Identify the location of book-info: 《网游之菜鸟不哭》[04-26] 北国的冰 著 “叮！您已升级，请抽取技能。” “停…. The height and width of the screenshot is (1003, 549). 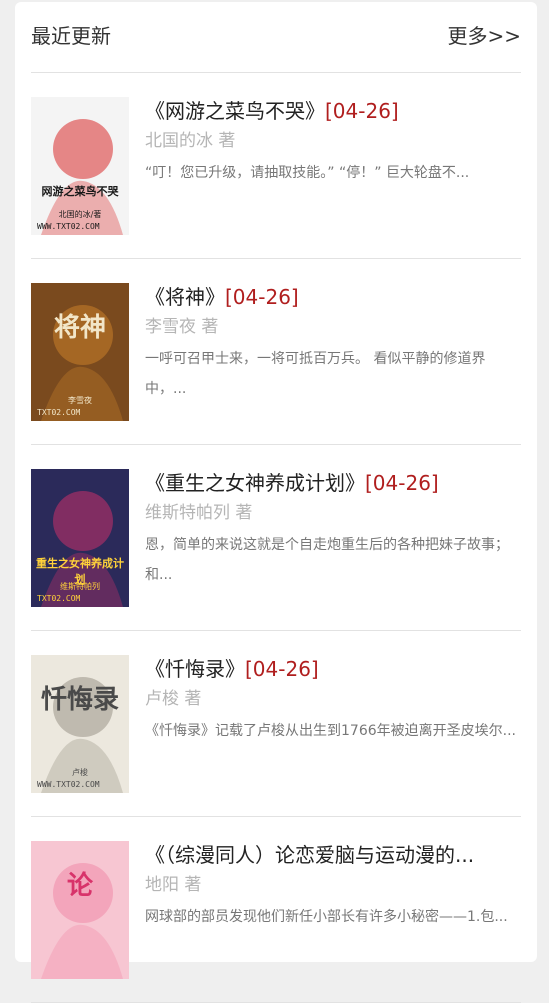
(333, 142).